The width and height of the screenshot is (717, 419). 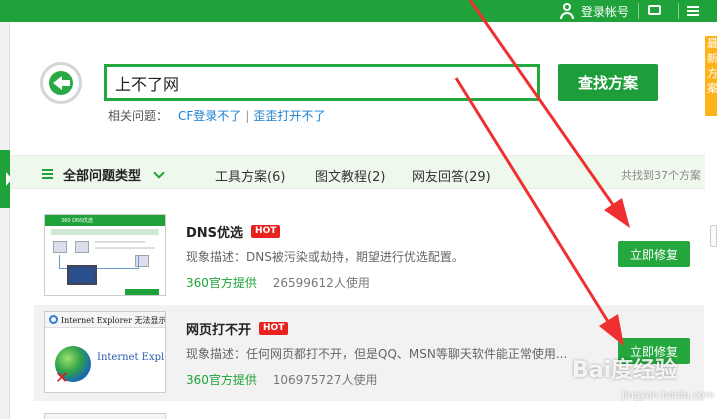 What do you see at coordinates (567, 11) in the screenshot?
I see `user-icon` at bounding box center [567, 11].